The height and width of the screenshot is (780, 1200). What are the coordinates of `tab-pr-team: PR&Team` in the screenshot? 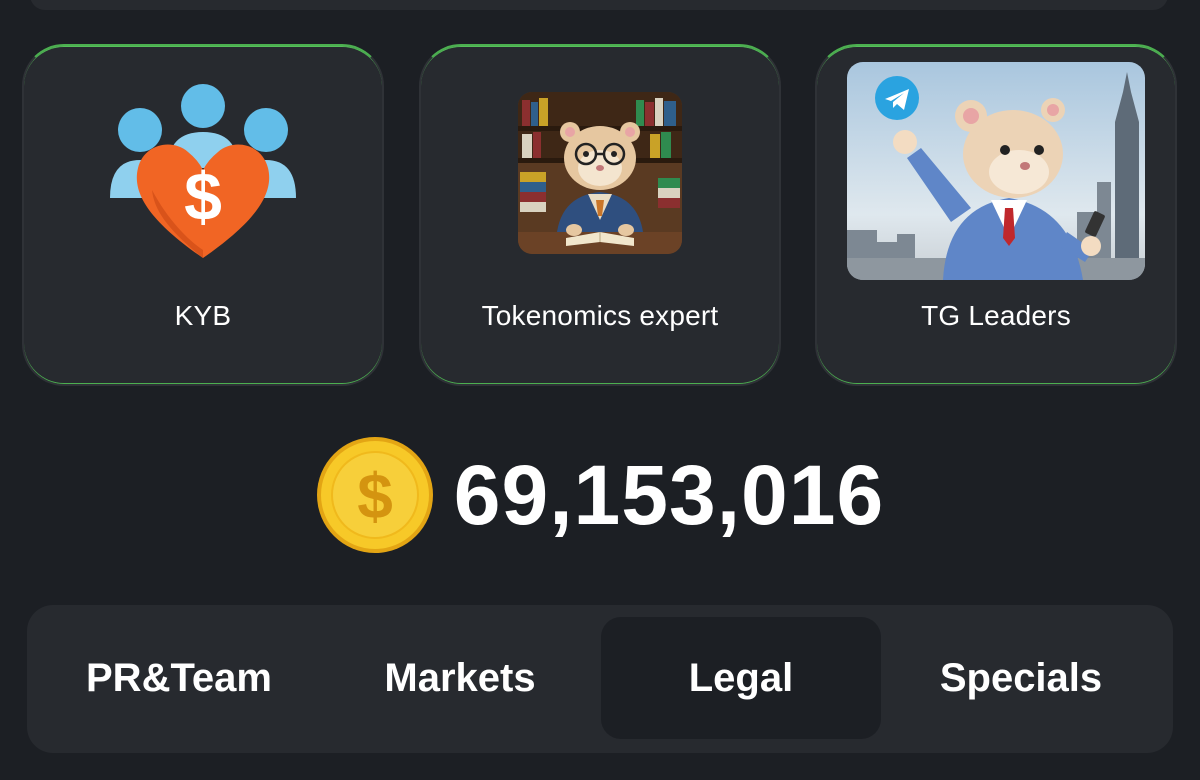 It's located at (179, 678).